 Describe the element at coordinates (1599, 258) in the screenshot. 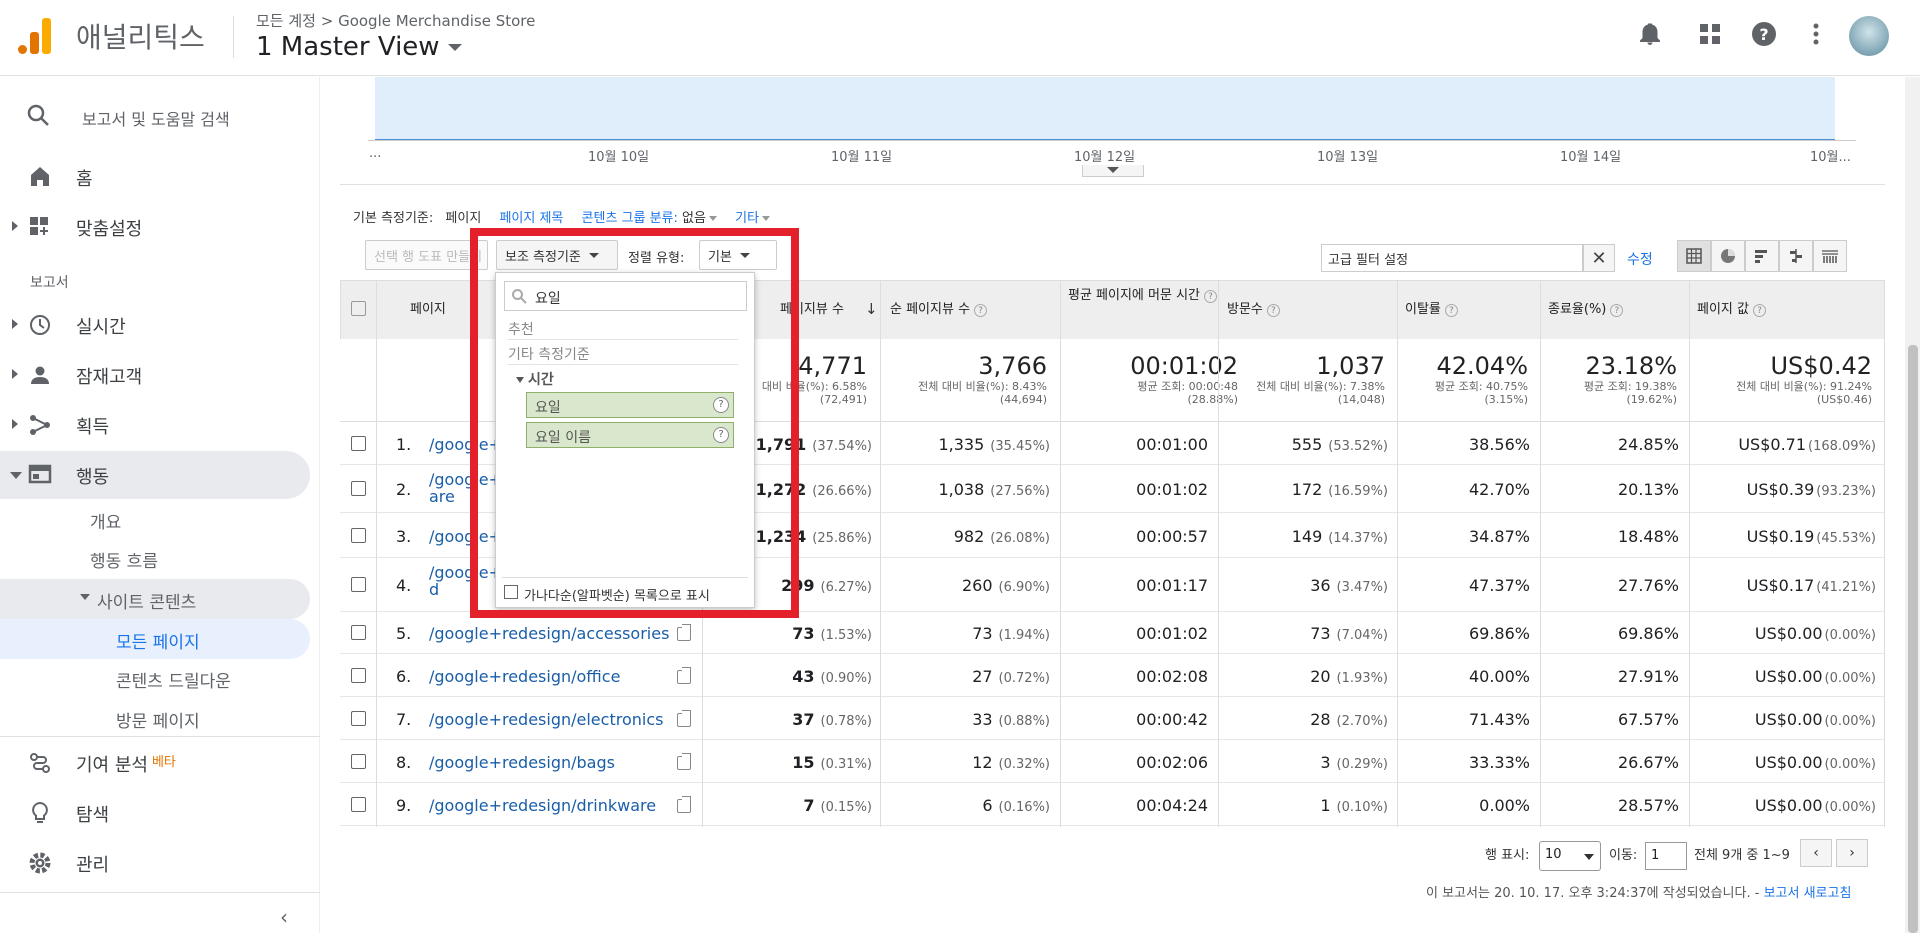

I see `close-icon: ✕` at that location.